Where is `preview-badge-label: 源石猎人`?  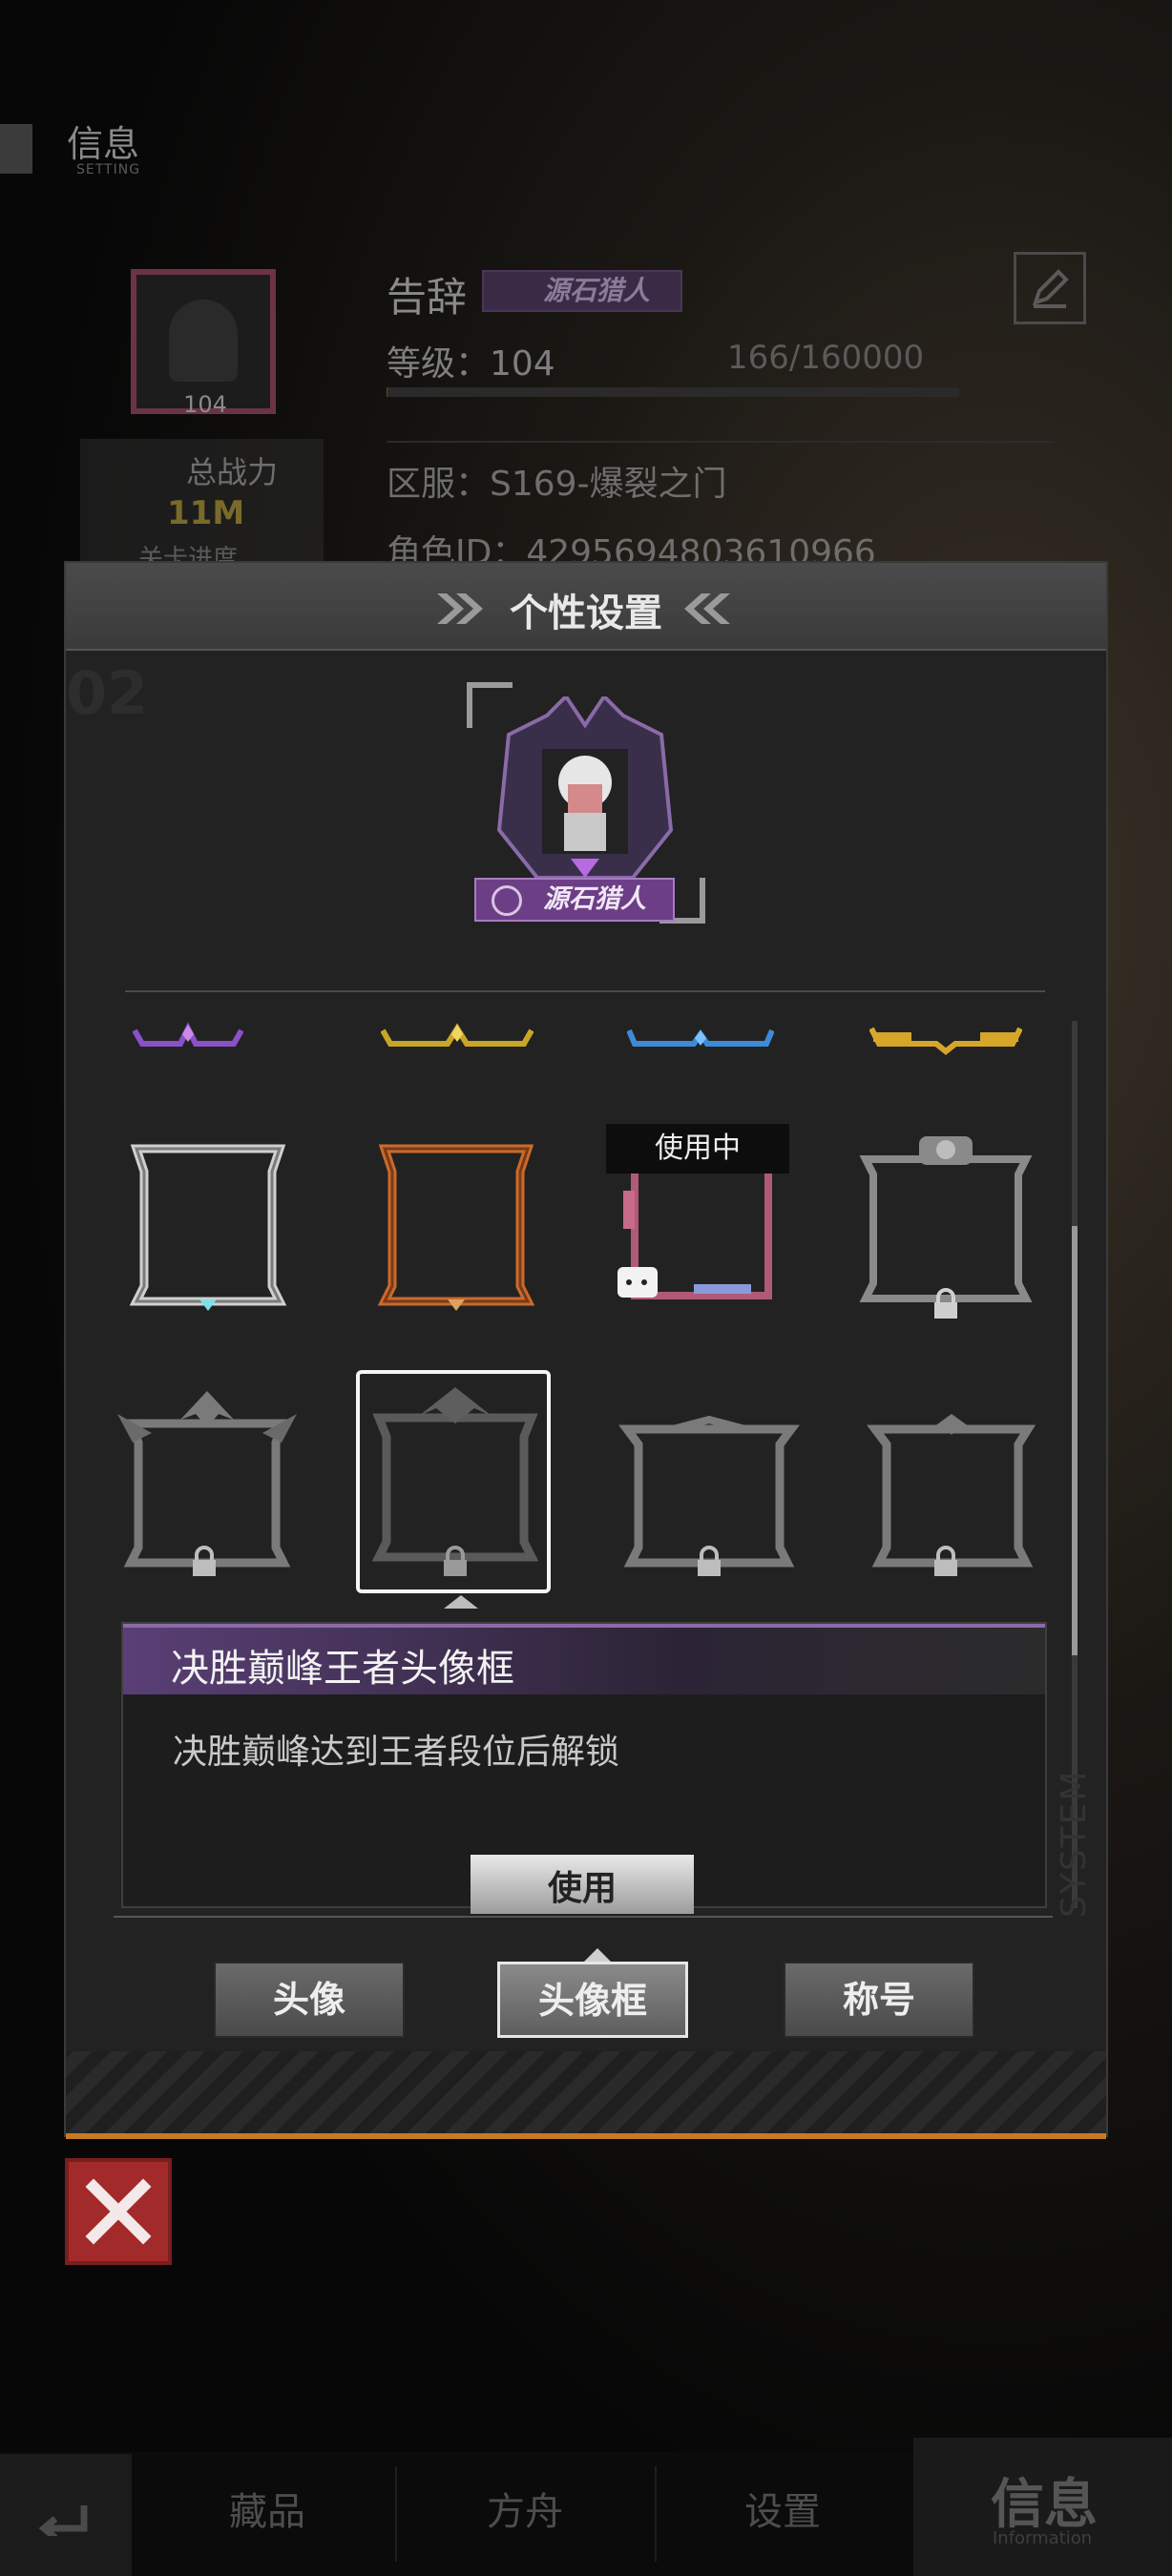 preview-badge-label: 源石猎人 is located at coordinates (594, 899).